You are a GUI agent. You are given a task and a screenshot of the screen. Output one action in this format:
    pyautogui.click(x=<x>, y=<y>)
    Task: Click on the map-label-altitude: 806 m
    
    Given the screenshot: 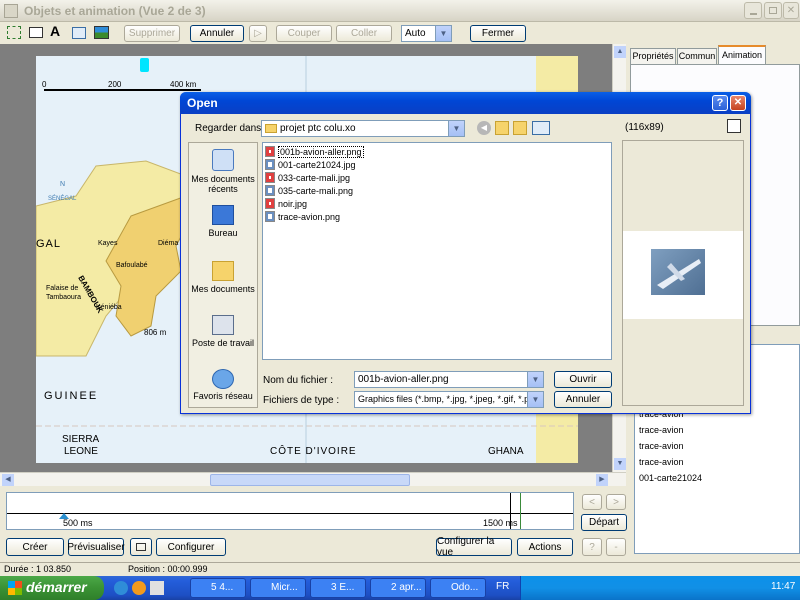 What is the action you would take?
    pyautogui.click(x=155, y=332)
    